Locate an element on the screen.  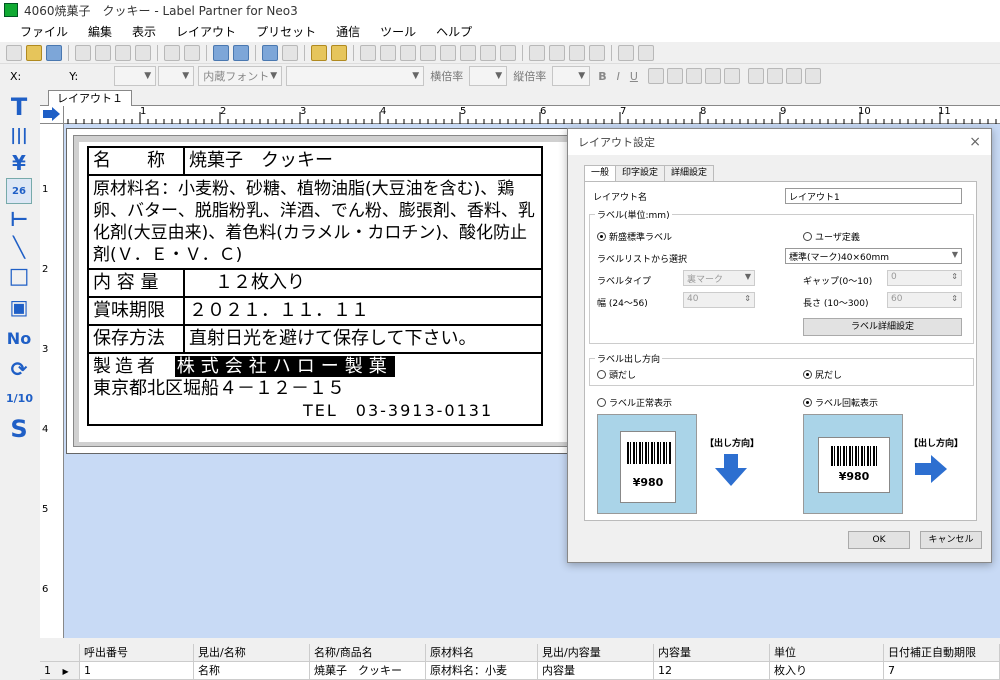
tail-out-label: 尻だし is located at coordinates (822, 374).